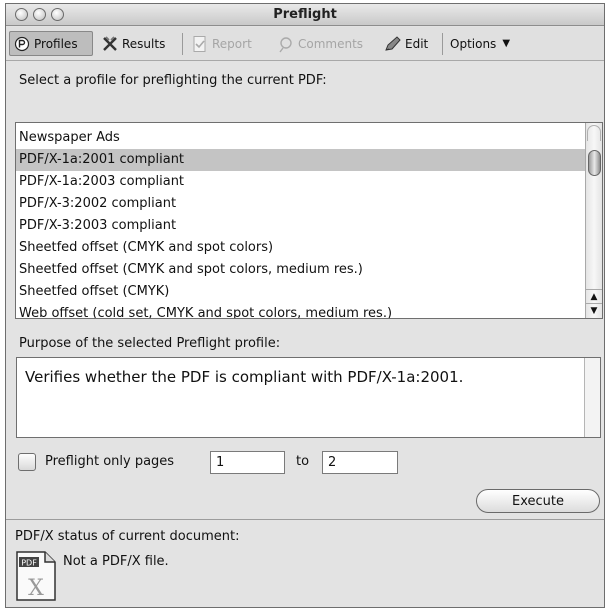  Describe the element at coordinates (232, 43) in the screenshot. I see `tab-report-label: Report` at that location.